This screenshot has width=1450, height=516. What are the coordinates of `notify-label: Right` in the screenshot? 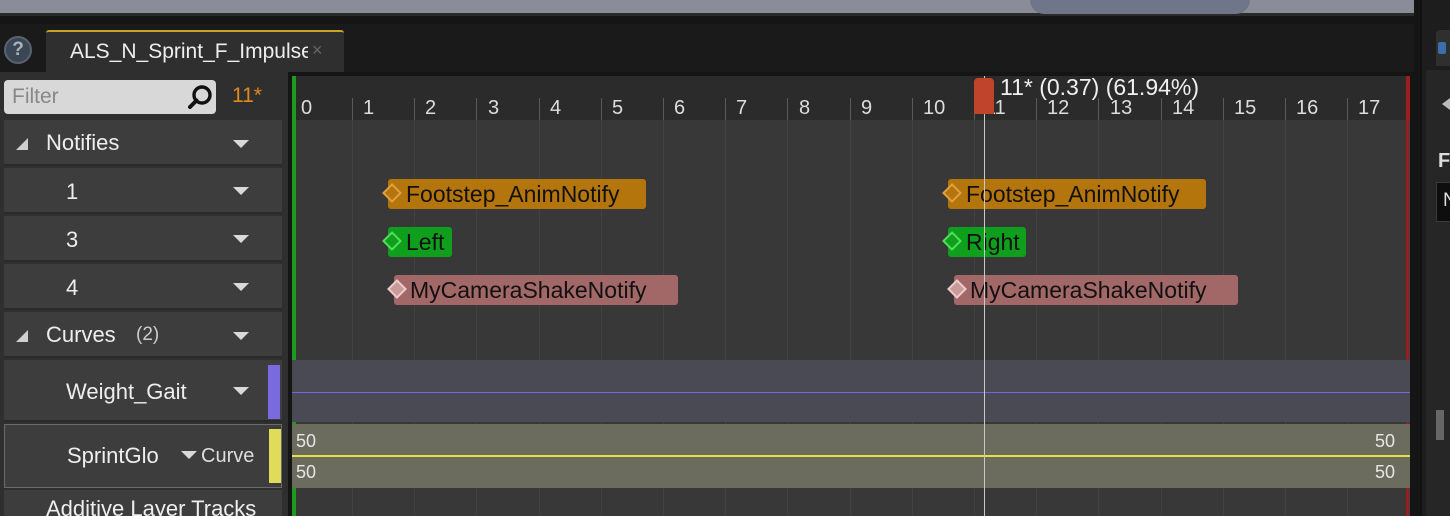 It's located at (993, 242).